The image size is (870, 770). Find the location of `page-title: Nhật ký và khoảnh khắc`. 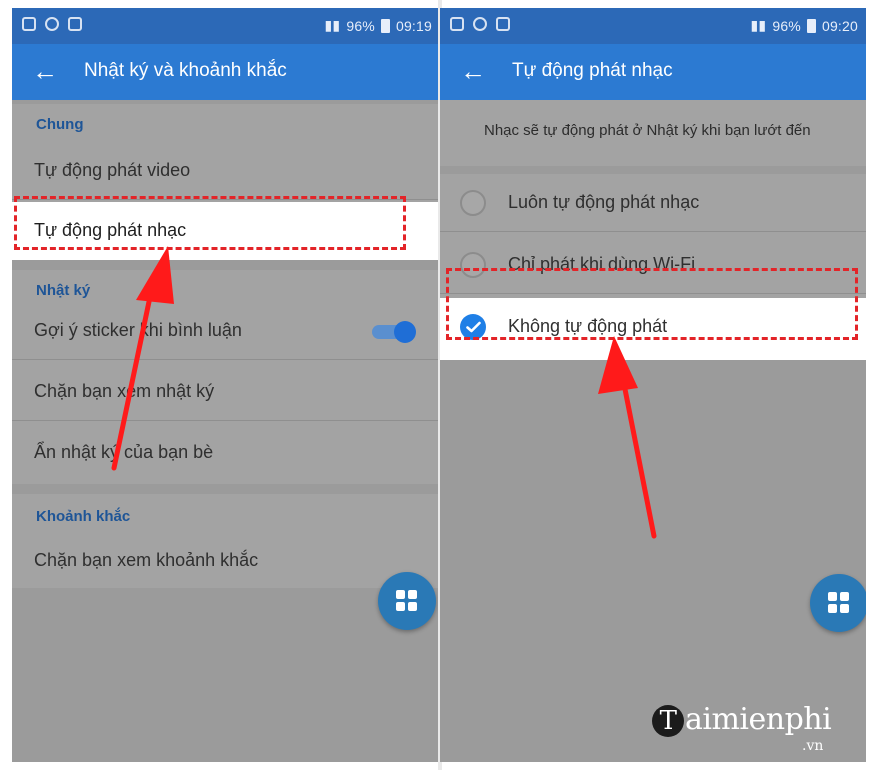

page-title: Nhật ký và khoảnh khắc is located at coordinates (185, 70).